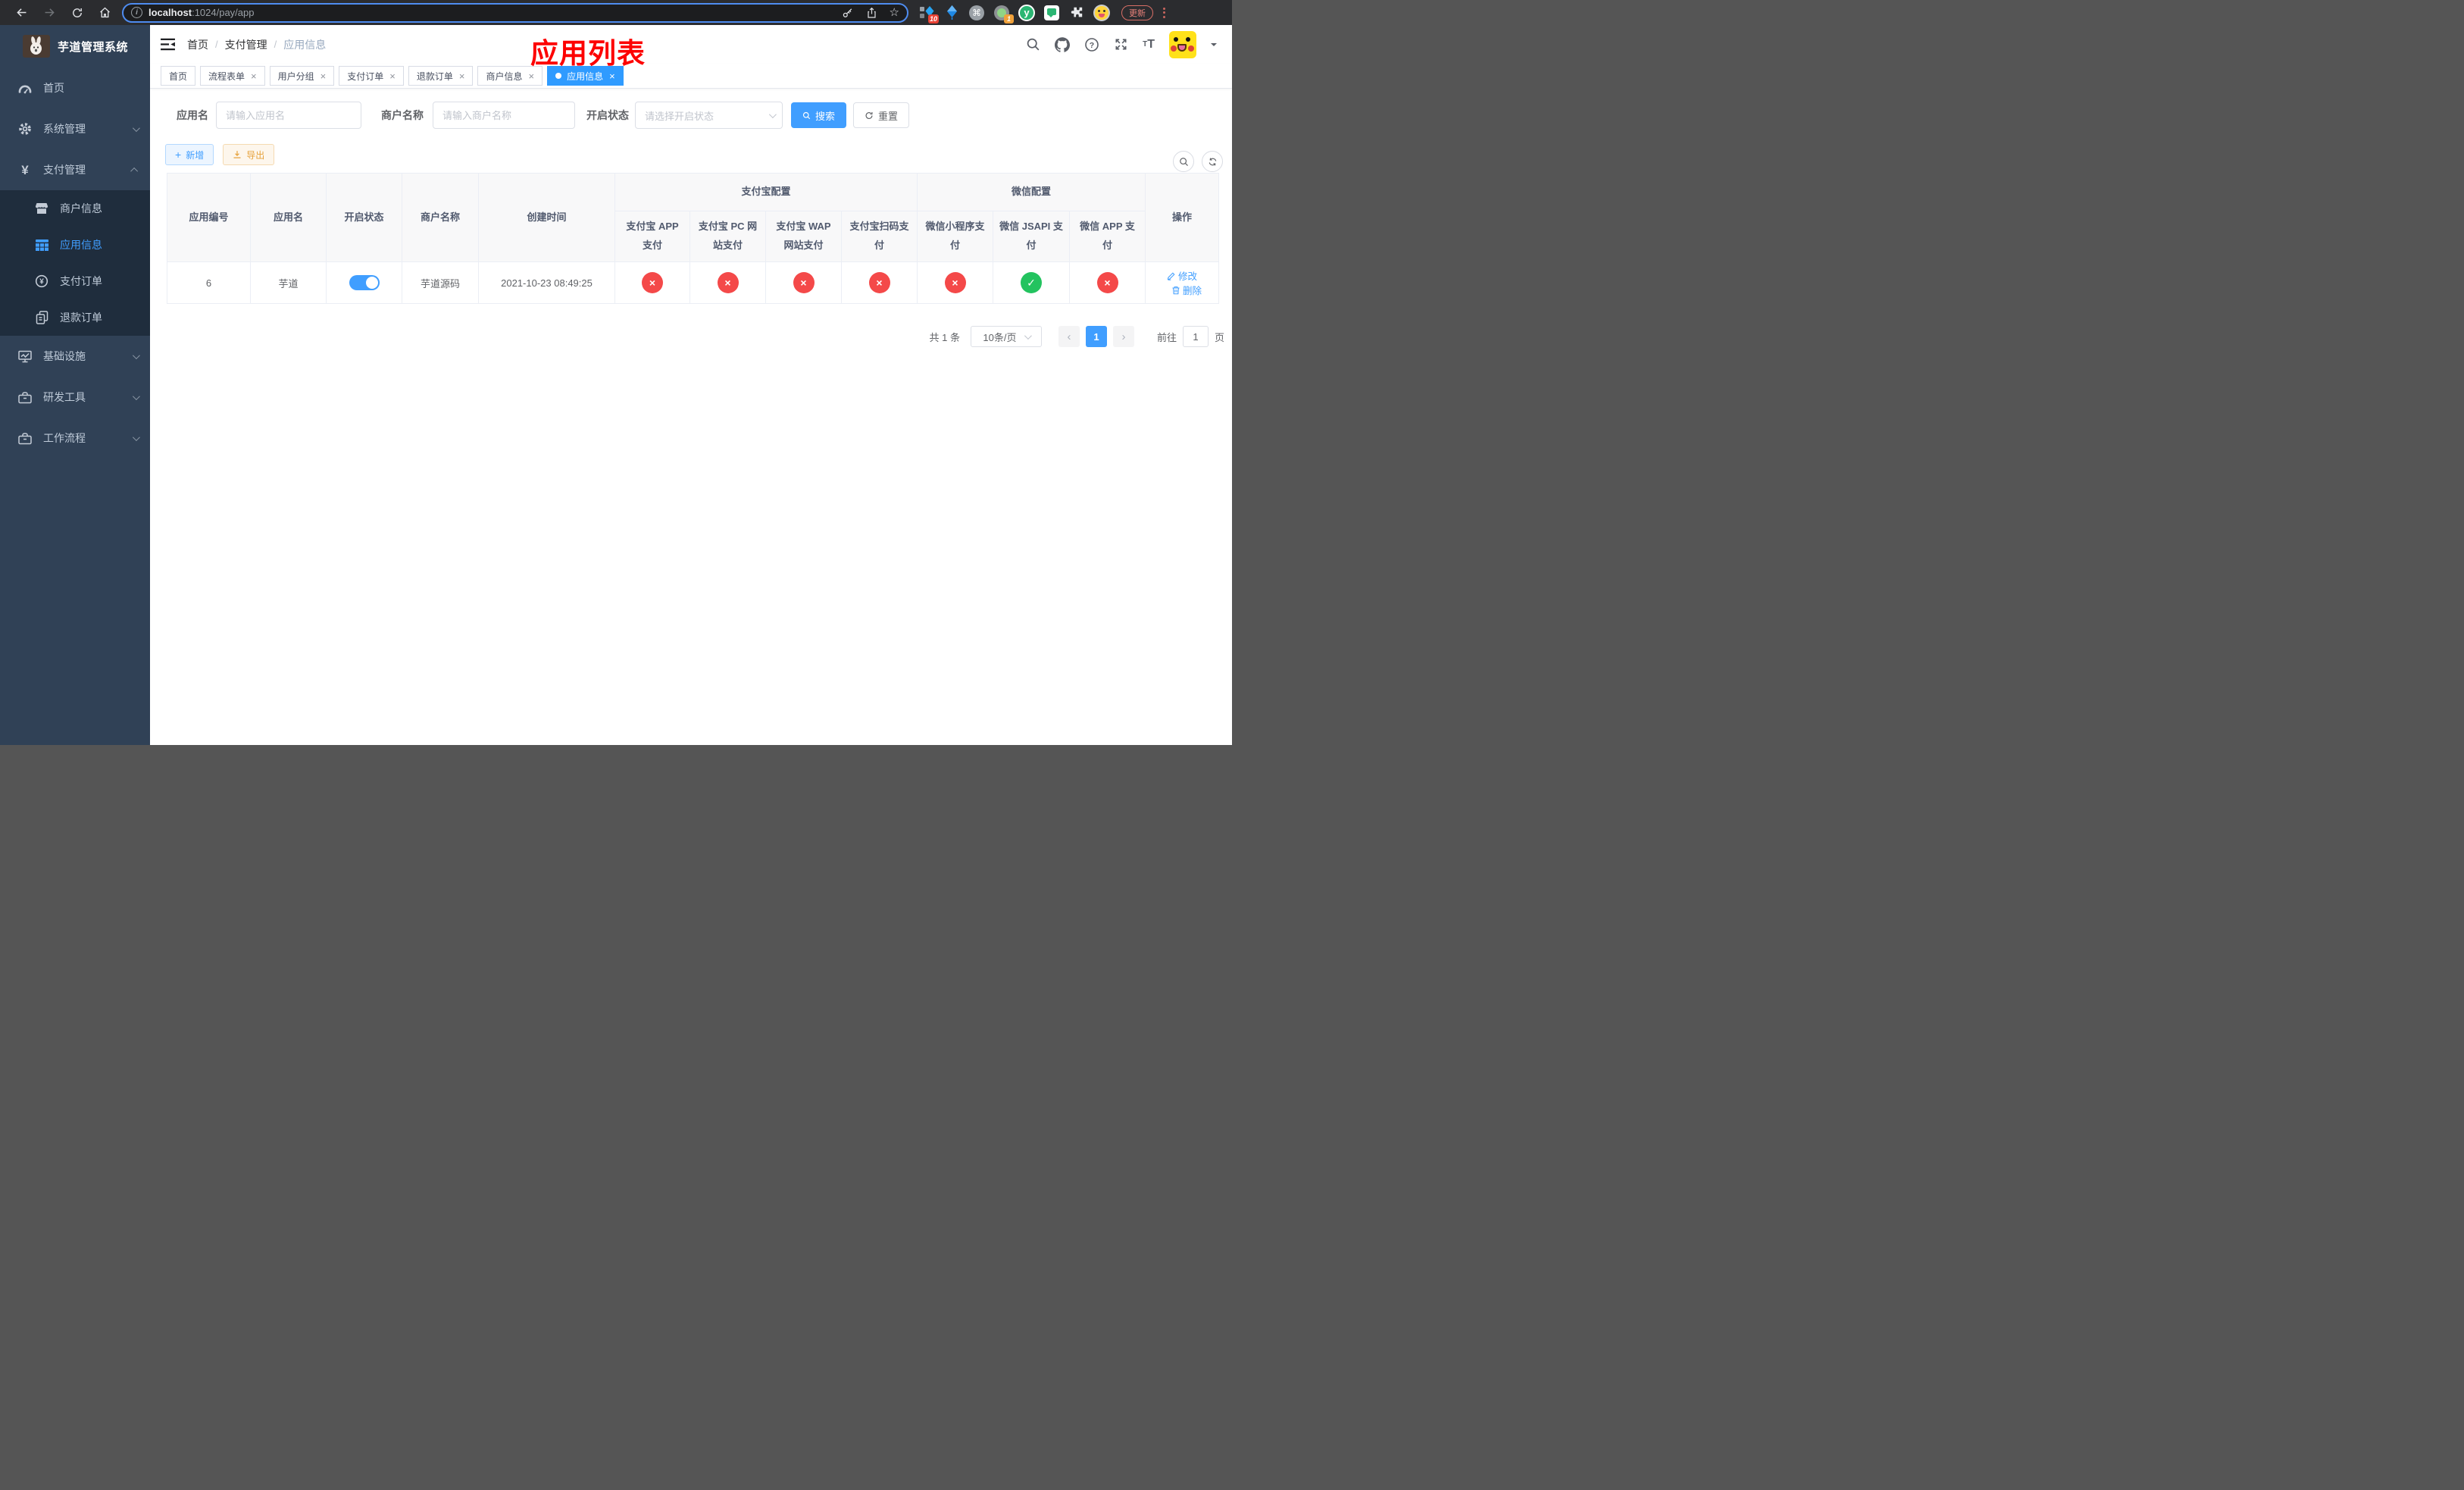 This screenshot has width=2464, height=1490. Describe the element at coordinates (848, 13) in the screenshot. I see `password-key-icon` at that location.